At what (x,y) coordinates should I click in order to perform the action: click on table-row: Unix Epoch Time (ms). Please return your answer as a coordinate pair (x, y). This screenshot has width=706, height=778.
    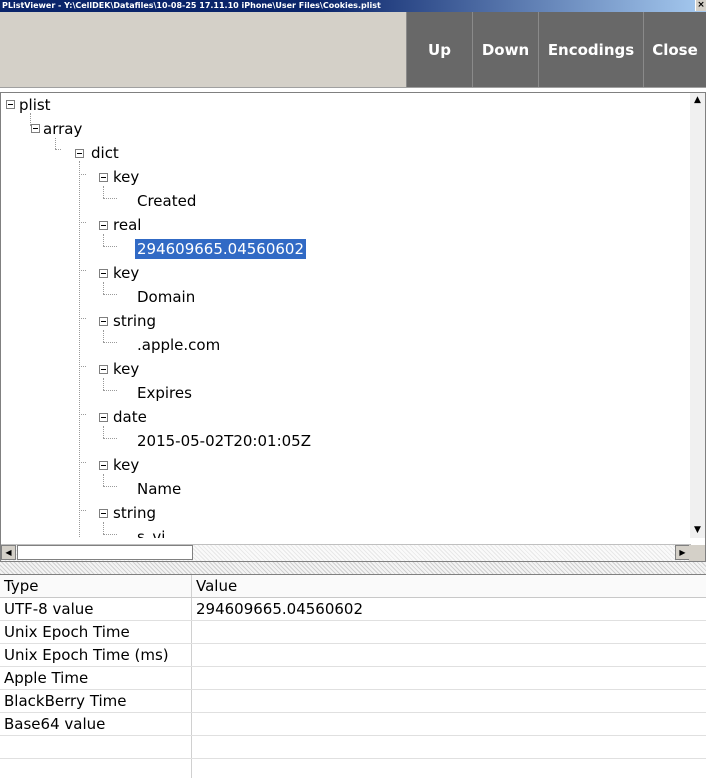
    Looking at the image, I should click on (353, 655).